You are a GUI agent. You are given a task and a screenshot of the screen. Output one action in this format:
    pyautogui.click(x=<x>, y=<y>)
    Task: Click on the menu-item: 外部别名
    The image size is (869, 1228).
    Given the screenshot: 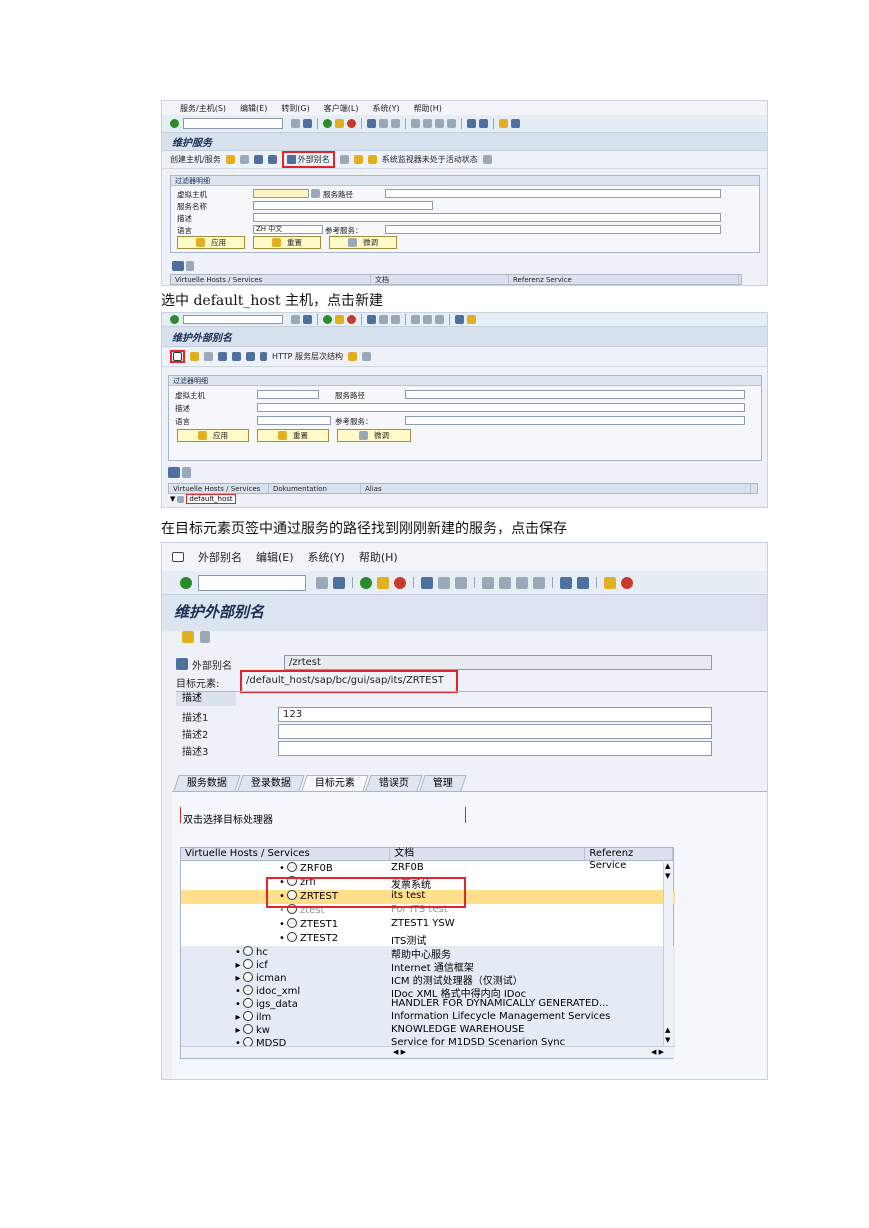 What is the action you would take?
    pyautogui.click(x=220, y=557)
    